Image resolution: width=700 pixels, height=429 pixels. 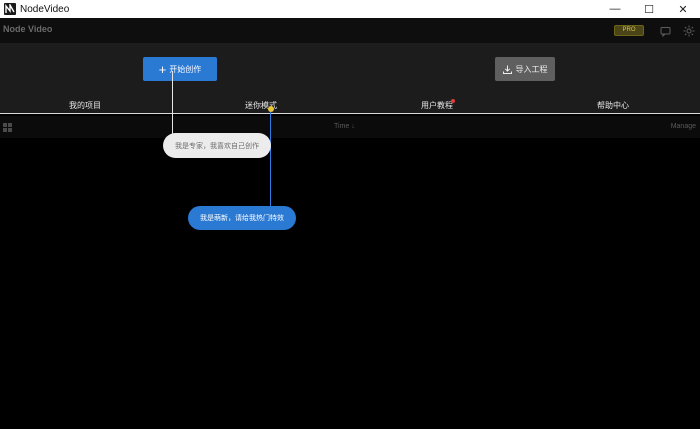 What do you see at coordinates (350, 9) in the screenshot?
I see `window-title-bar: NodeVideo — ☐ ✕` at bounding box center [350, 9].